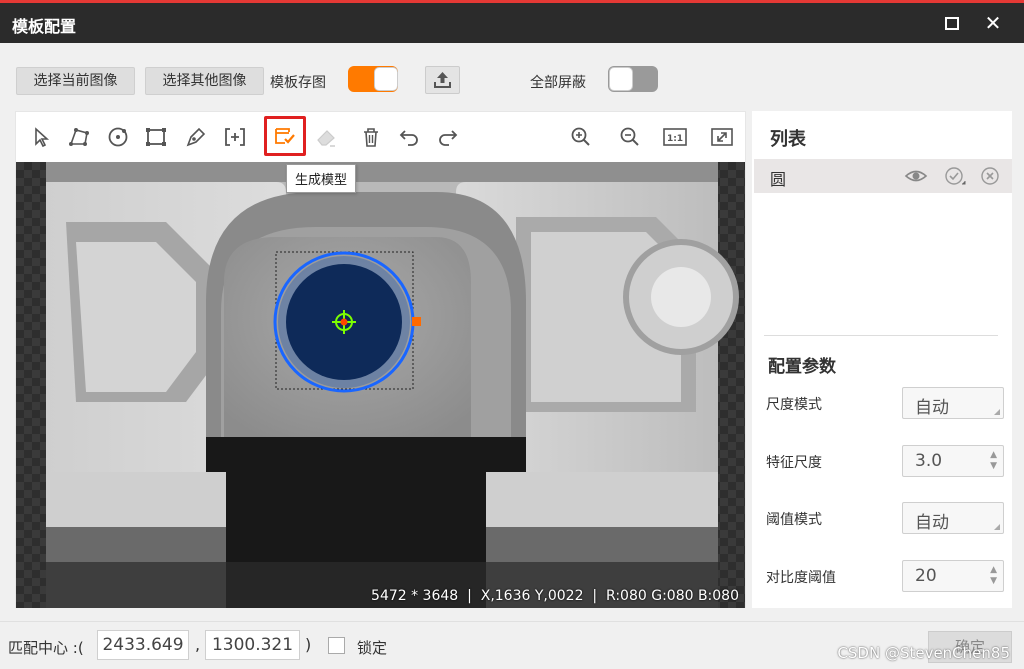 Image resolution: width=1024 pixels, height=669 pixels. Describe the element at coordinates (532, 596) in the screenshot. I see `cursor-position: X,1636 Y,0022` at that location.